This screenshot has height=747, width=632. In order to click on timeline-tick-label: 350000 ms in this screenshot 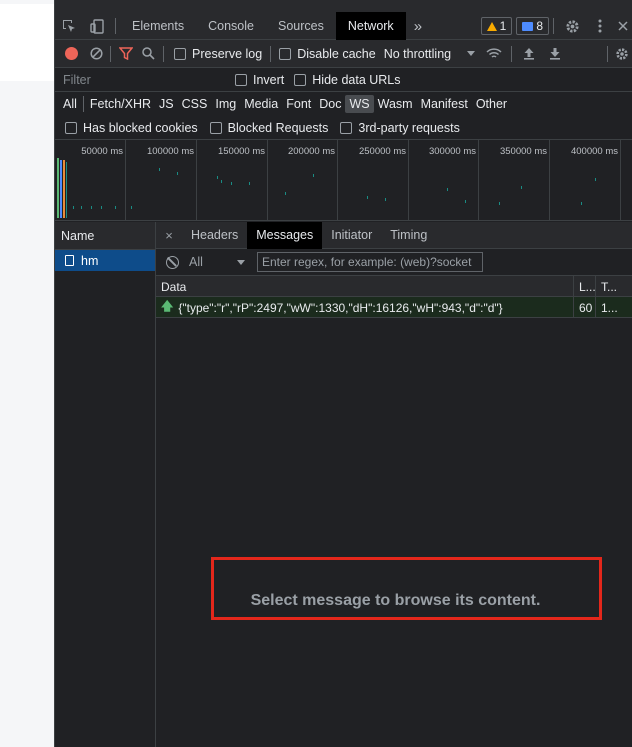, I will do `click(523, 151)`.